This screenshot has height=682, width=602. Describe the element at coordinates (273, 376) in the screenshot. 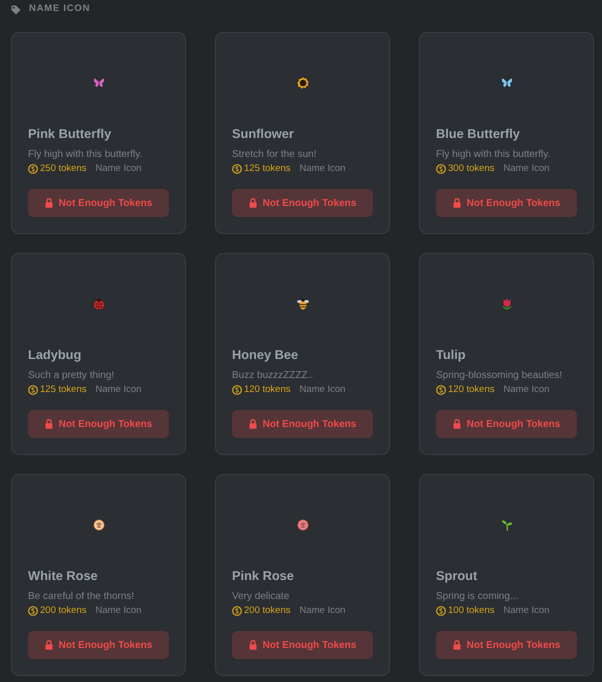

I see `item-description: Buzz buzzzZZZZ..` at that location.